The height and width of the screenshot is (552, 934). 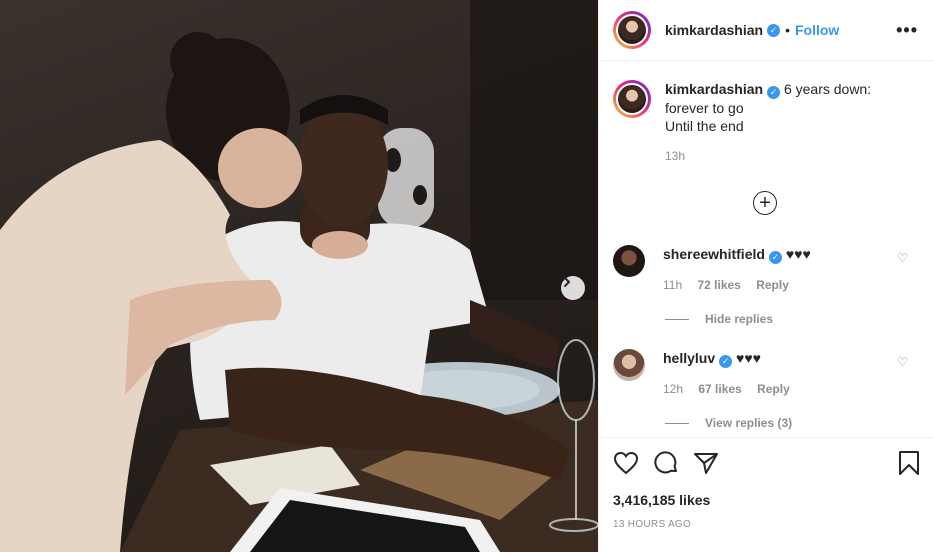 I want to click on author-username: kimkardashian, so click(x=714, y=30).